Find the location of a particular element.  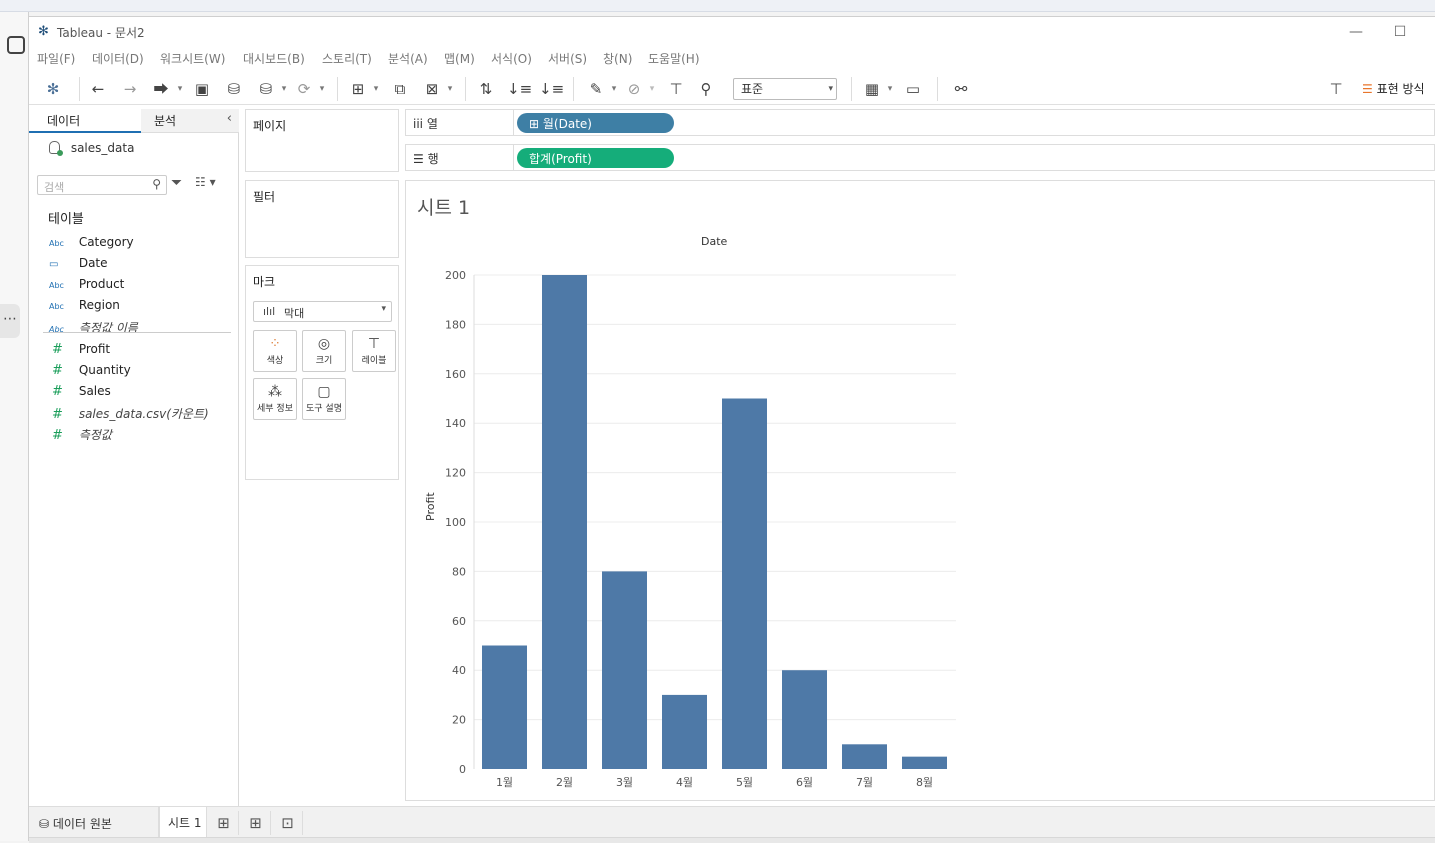

group-members-icon: ⊘ is located at coordinates (634, 89).